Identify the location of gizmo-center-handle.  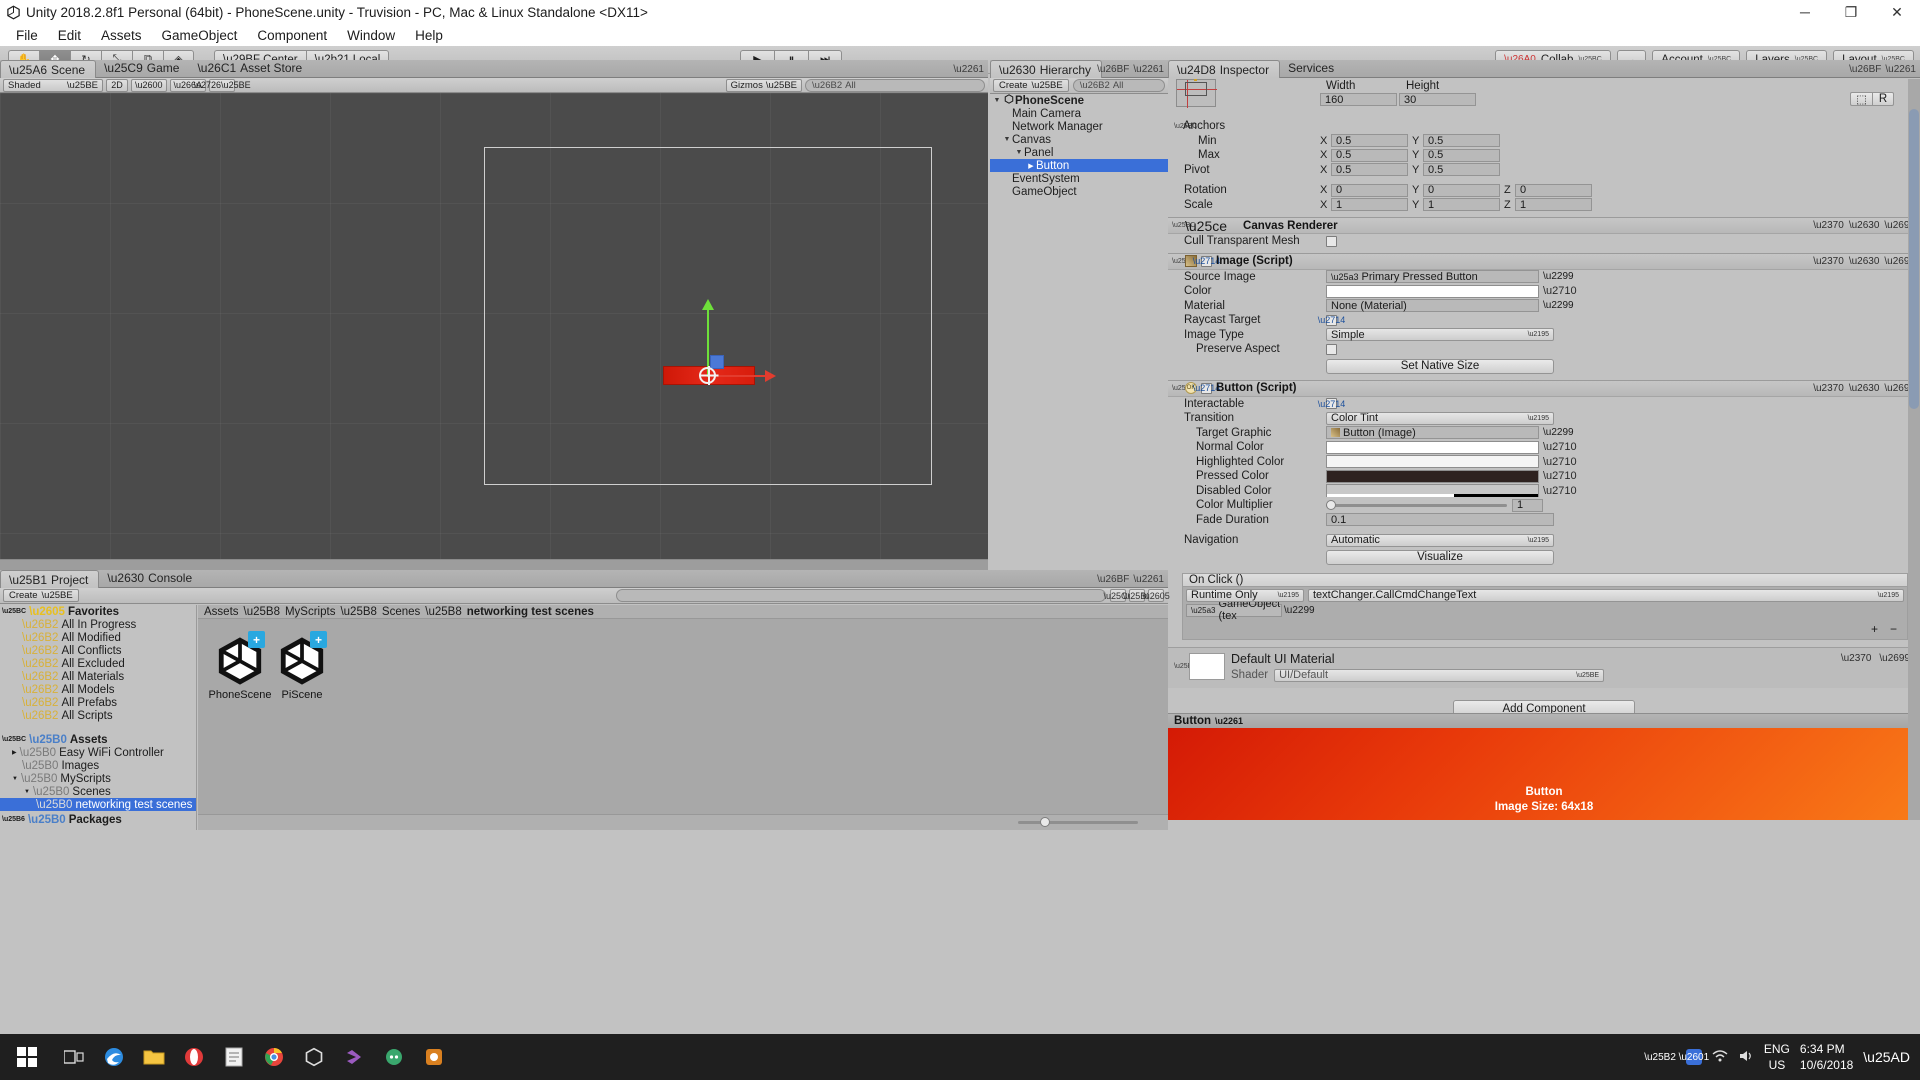
(707, 375).